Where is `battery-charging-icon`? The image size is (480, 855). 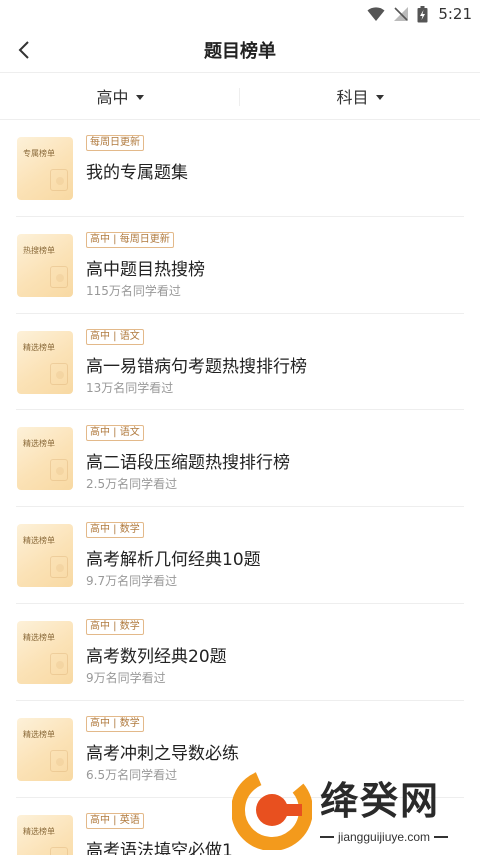 battery-charging-icon is located at coordinates (422, 13).